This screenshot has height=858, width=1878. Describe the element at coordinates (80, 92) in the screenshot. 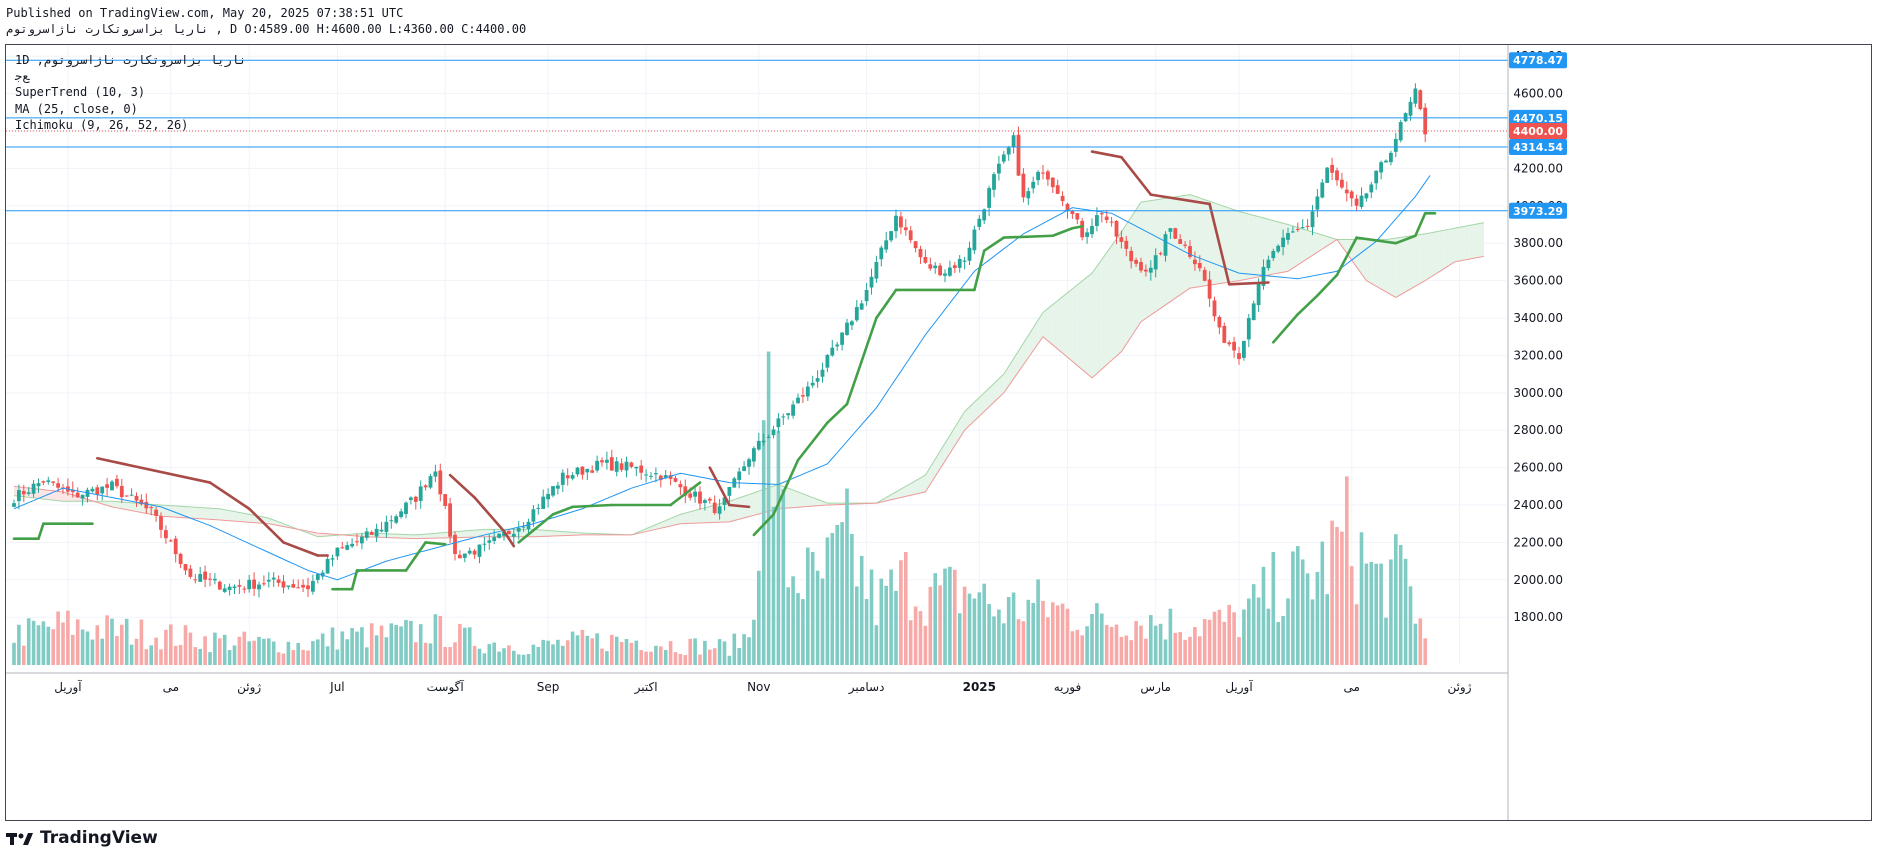

I see `legend-supertrend: SuperTrend (10, 3)` at that location.